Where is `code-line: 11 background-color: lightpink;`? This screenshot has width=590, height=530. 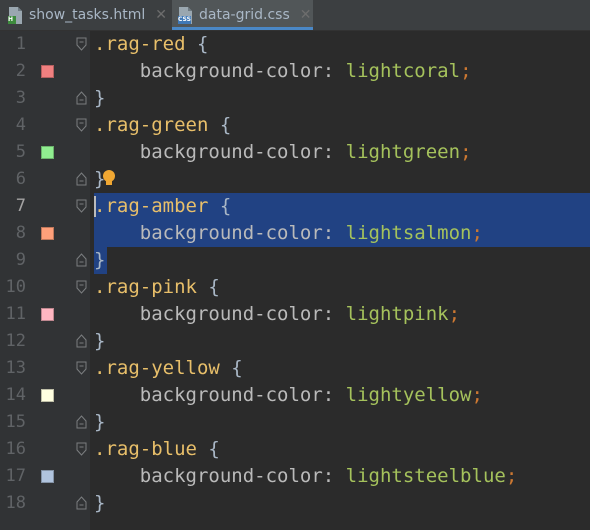 code-line: 11 background-color: lightpink; is located at coordinates (295, 314).